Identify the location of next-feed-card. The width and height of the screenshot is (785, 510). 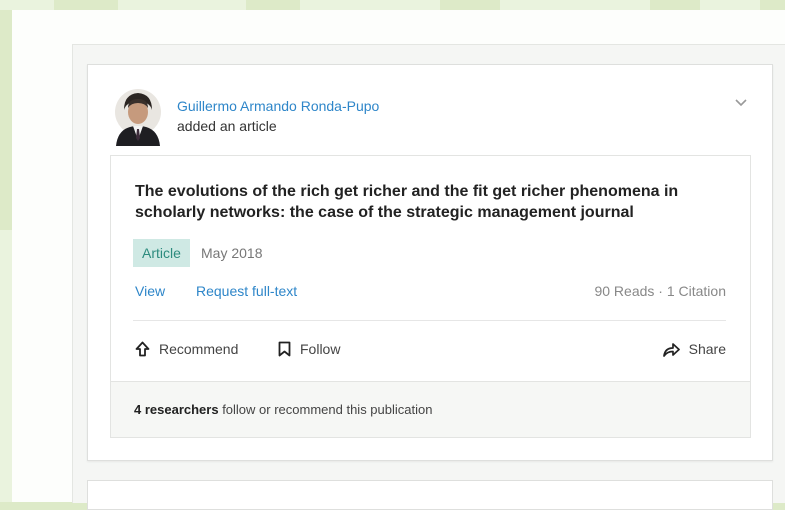
(430, 495).